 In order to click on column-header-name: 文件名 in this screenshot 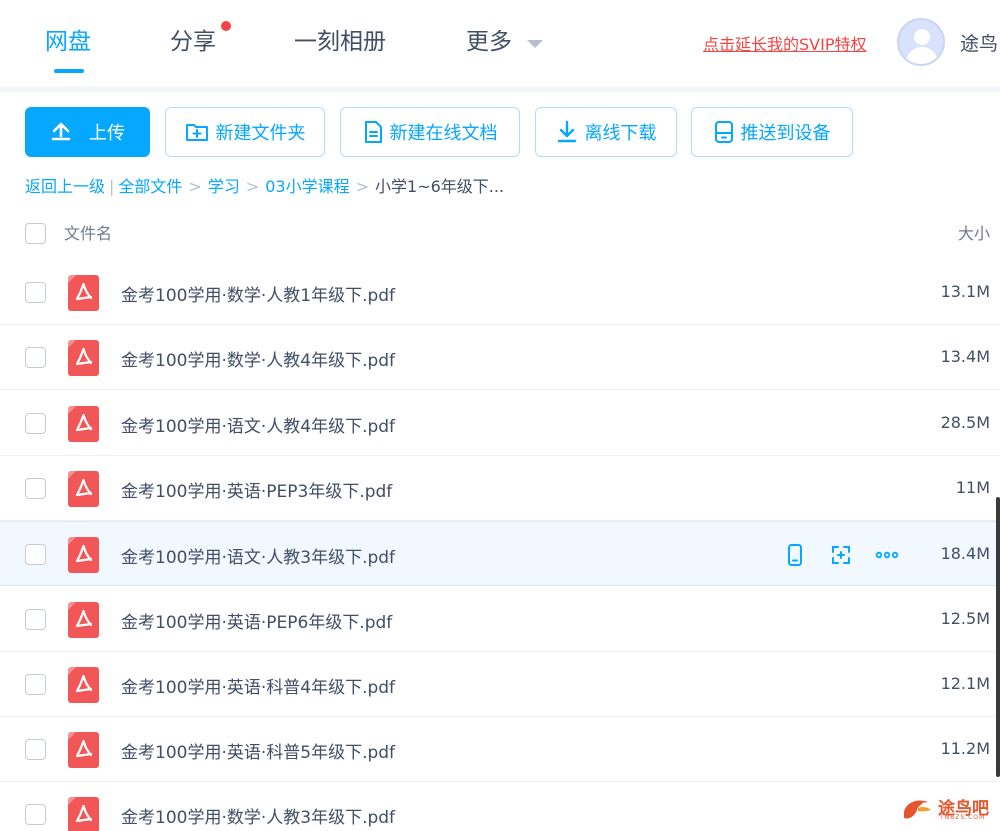, I will do `click(88, 232)`.